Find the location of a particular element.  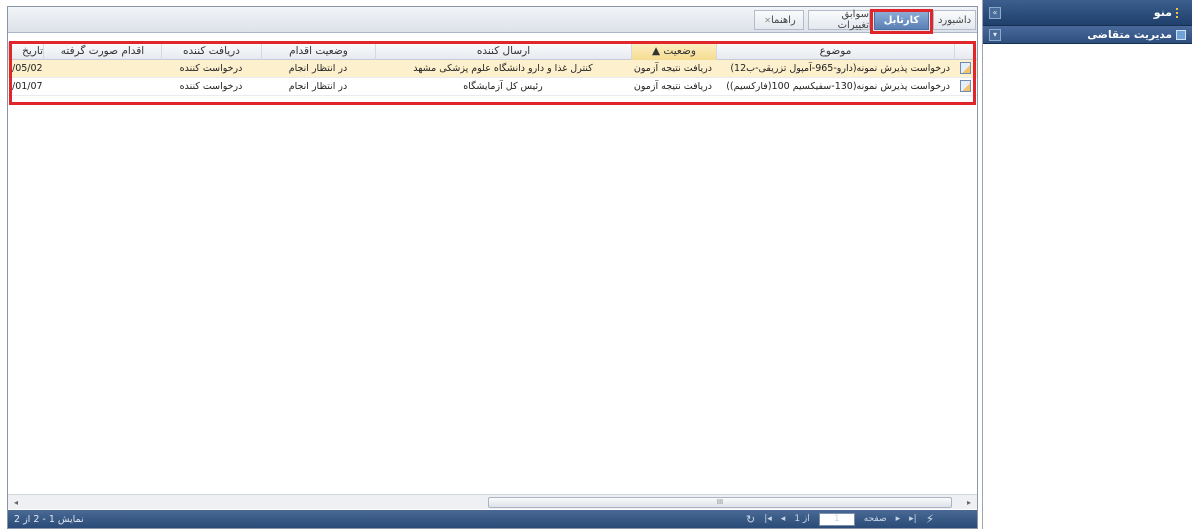

close-icon: ✕ is located at coordinates (767, 20).